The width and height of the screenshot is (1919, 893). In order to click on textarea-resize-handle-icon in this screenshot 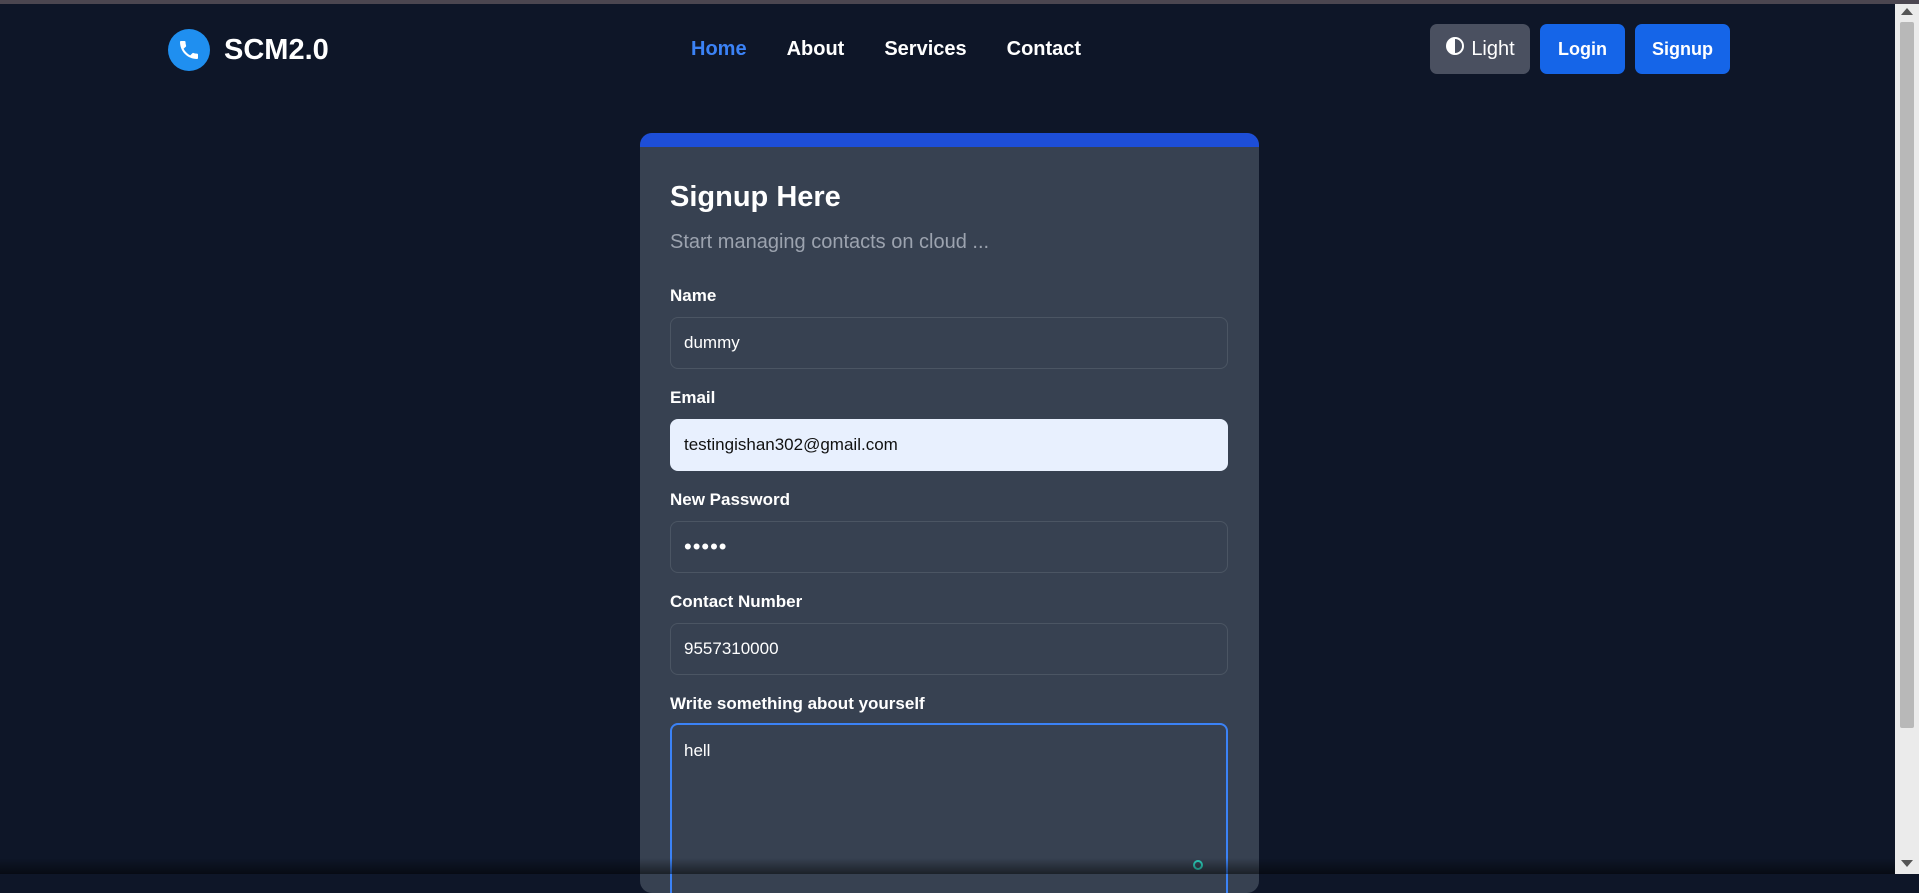, I will do `click(1198, 865)`.